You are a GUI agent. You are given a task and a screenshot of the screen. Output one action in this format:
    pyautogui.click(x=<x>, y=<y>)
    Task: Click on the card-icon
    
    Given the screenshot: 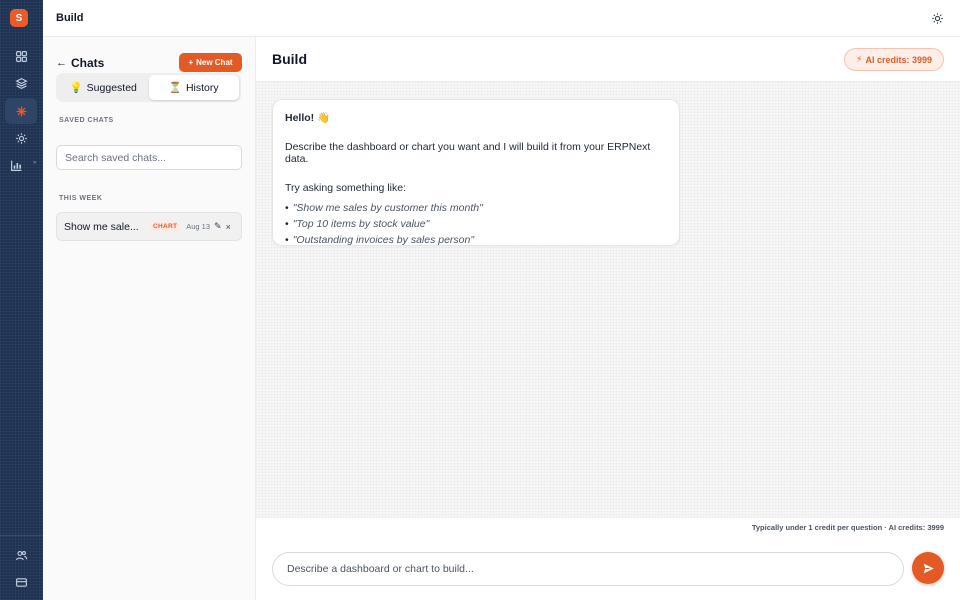 What is the action you would take?
    pyautogui.click(x=21, y=582)
    